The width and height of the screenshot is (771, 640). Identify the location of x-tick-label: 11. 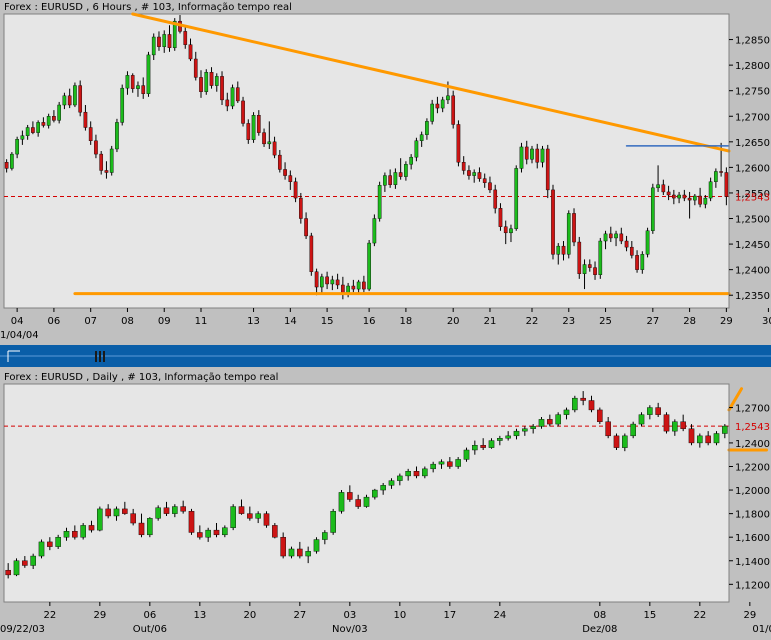
(201, 321).